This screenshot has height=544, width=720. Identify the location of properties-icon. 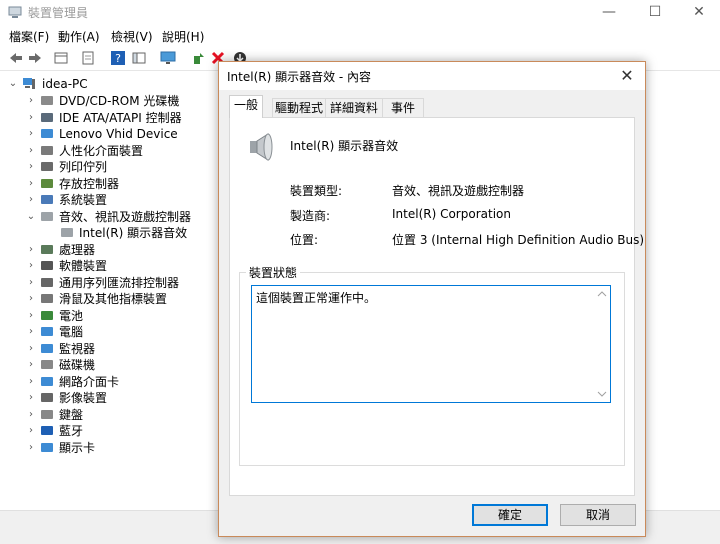
(61, 58).